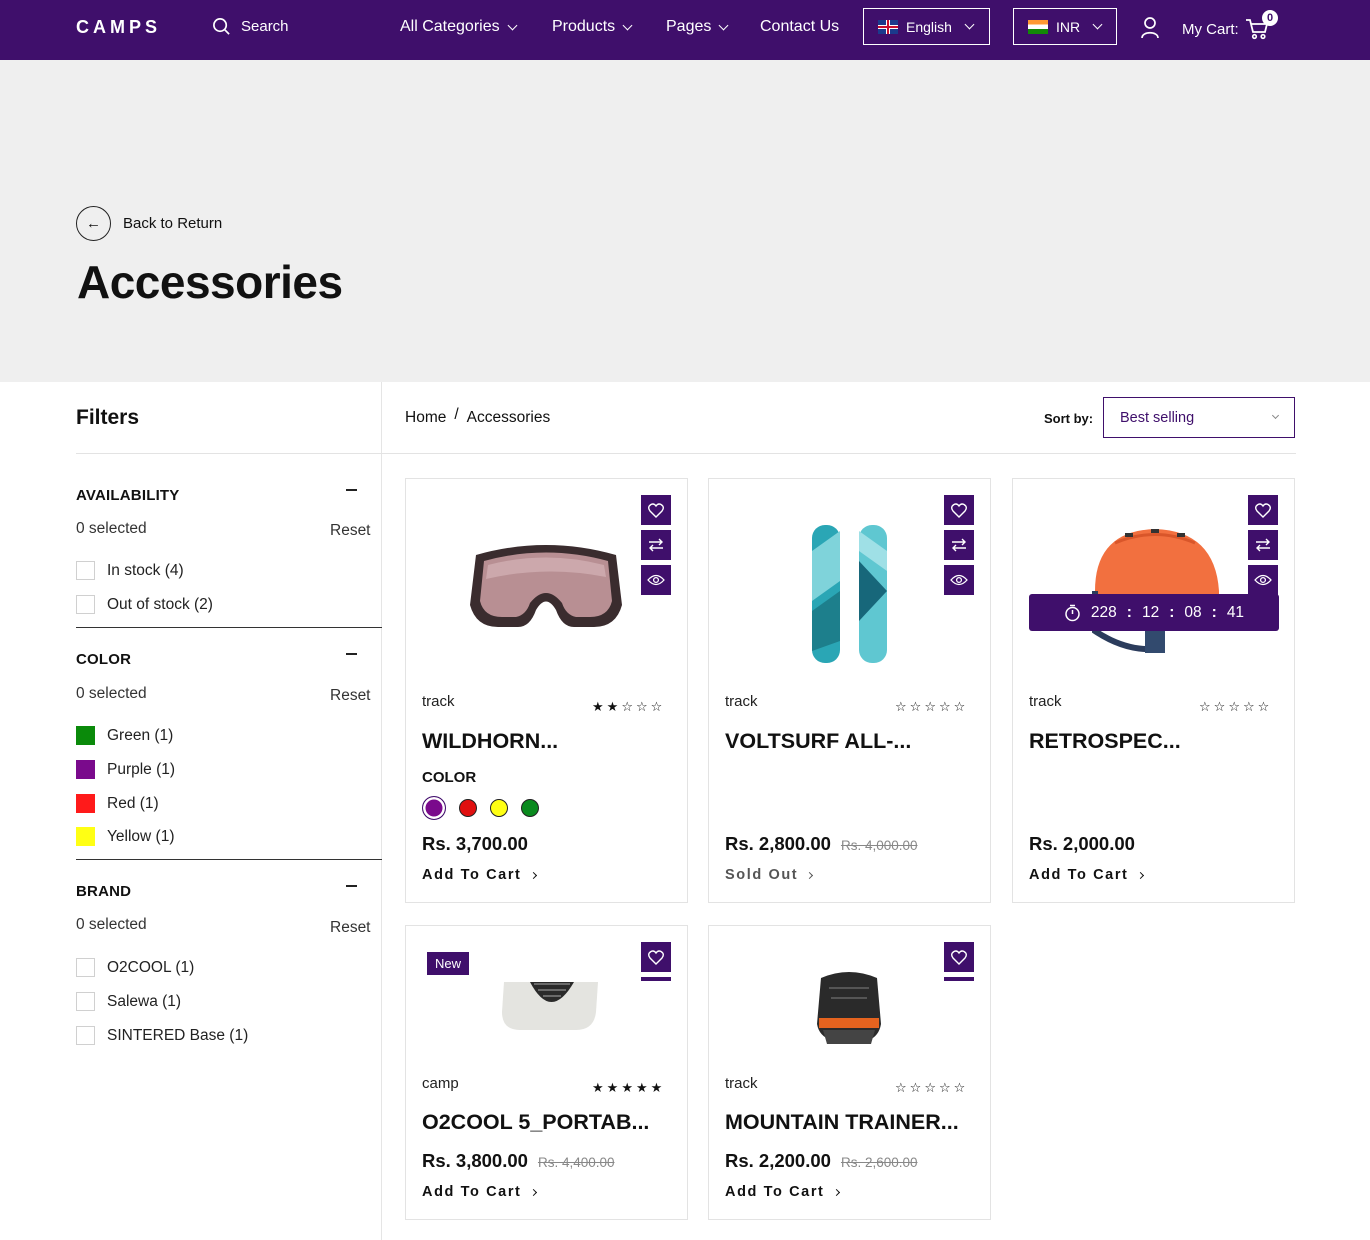 Image resolution: width=1370 pixels, height=1240 pixels. Describe the element at coordinates (475, 844) in the screenshot. I see `price-row: Rs. 3,700.00` at that location.